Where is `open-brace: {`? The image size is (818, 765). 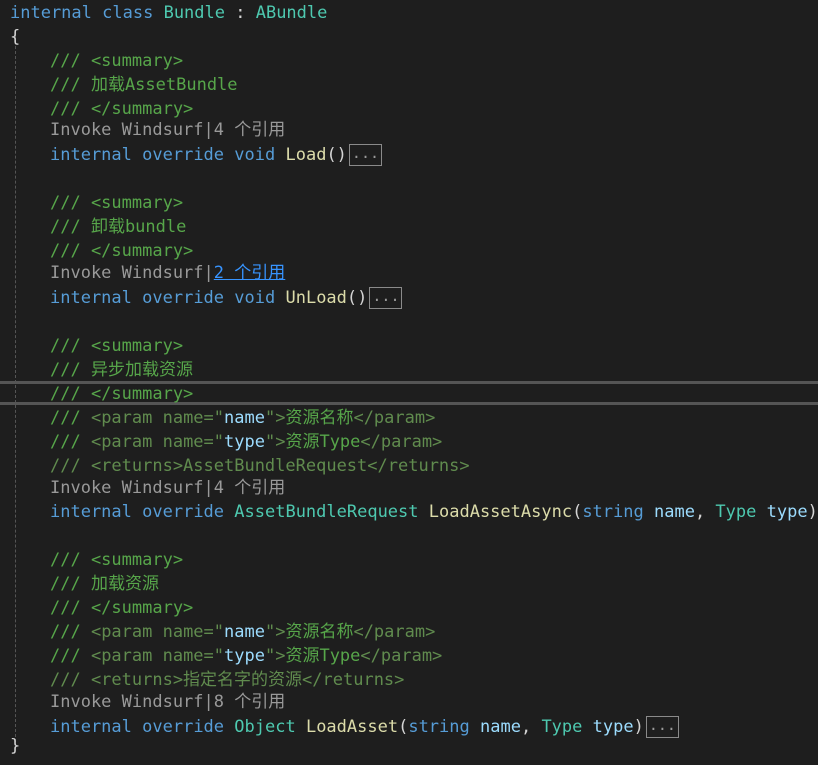
open-brace: { is located at coordinates (15, 37).